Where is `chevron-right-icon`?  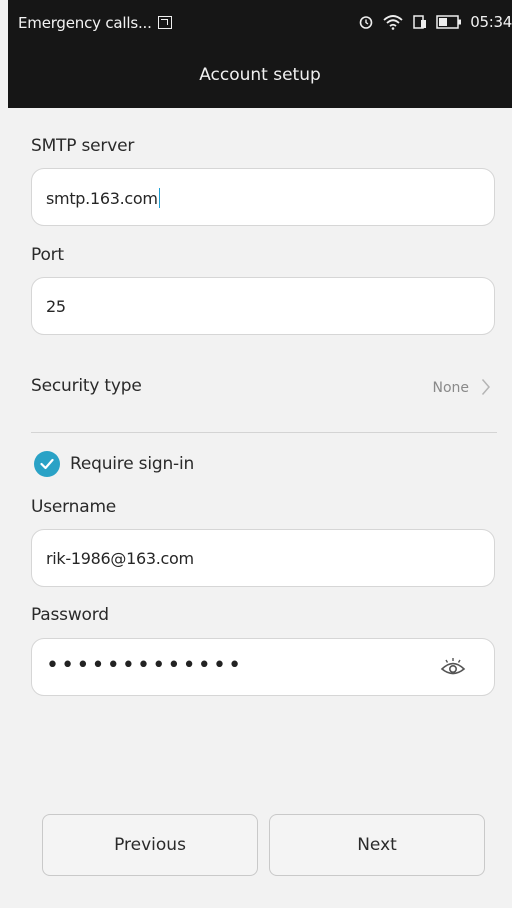 chevron-right-icon is located at coordinates (485, 387).